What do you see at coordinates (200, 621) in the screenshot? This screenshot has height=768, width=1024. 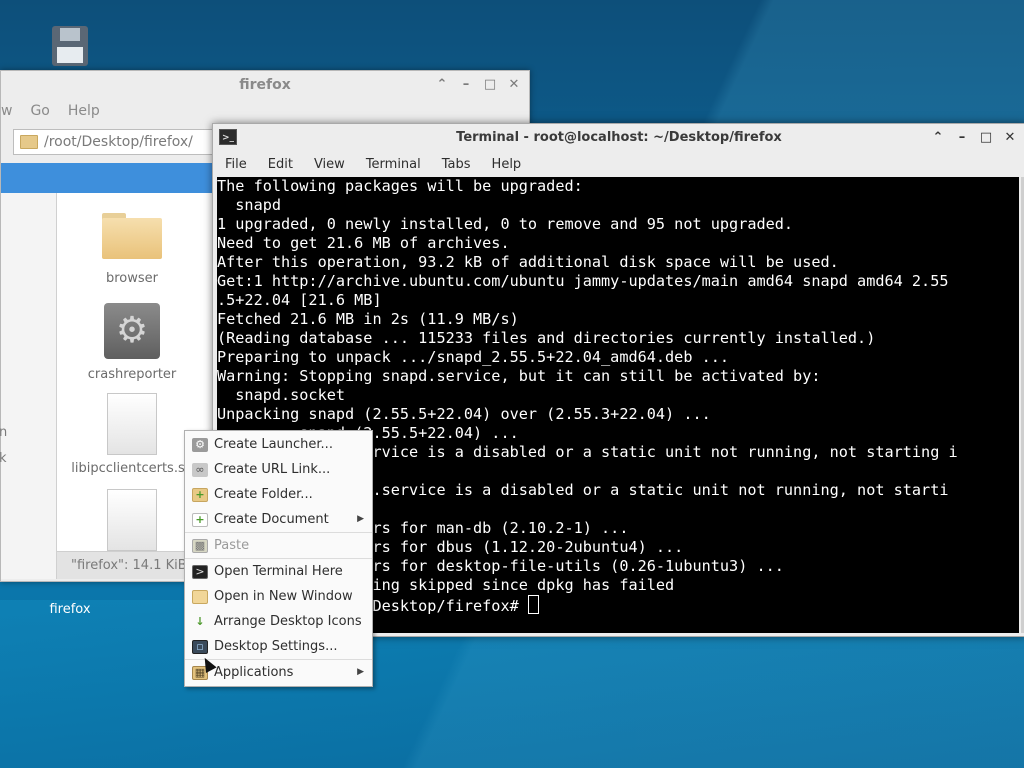 I see `arrange-icon: ↓` at bounding box center [200, 621].